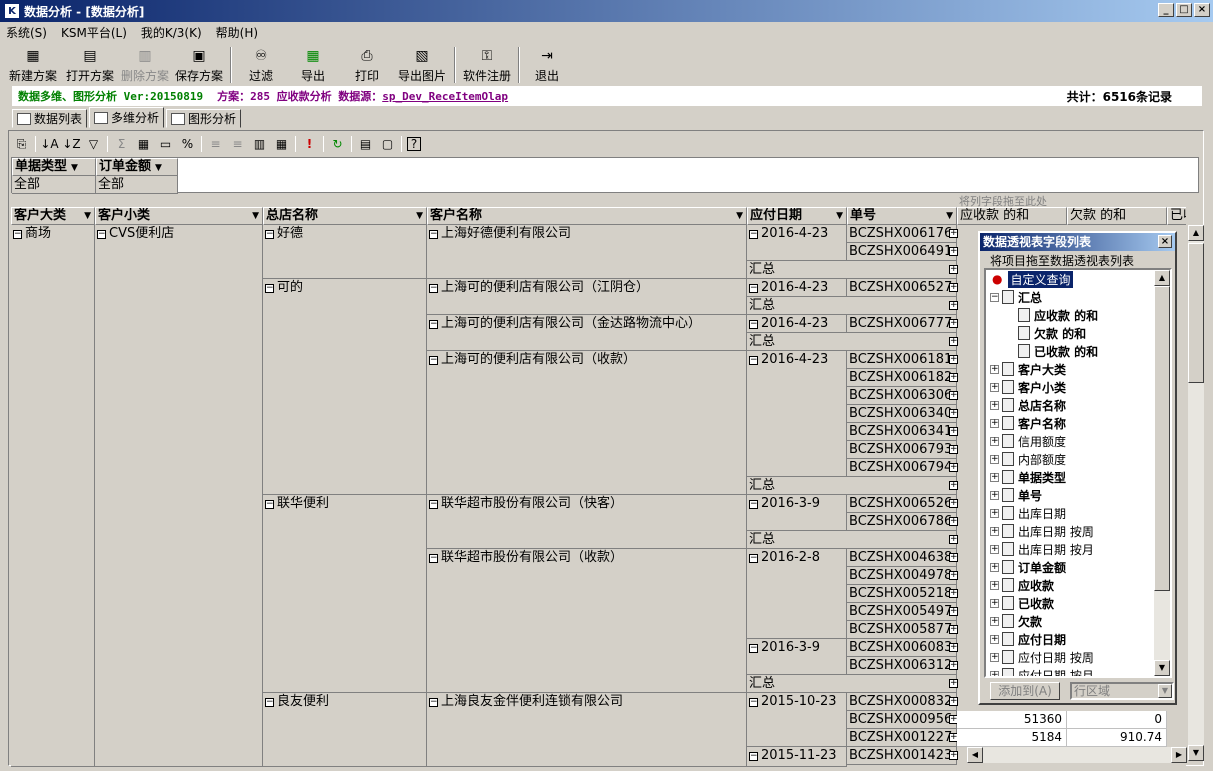  Describe the element at coordinates (237, 144) in the screenshot. I see `outdent-icon: ≡` at that location.